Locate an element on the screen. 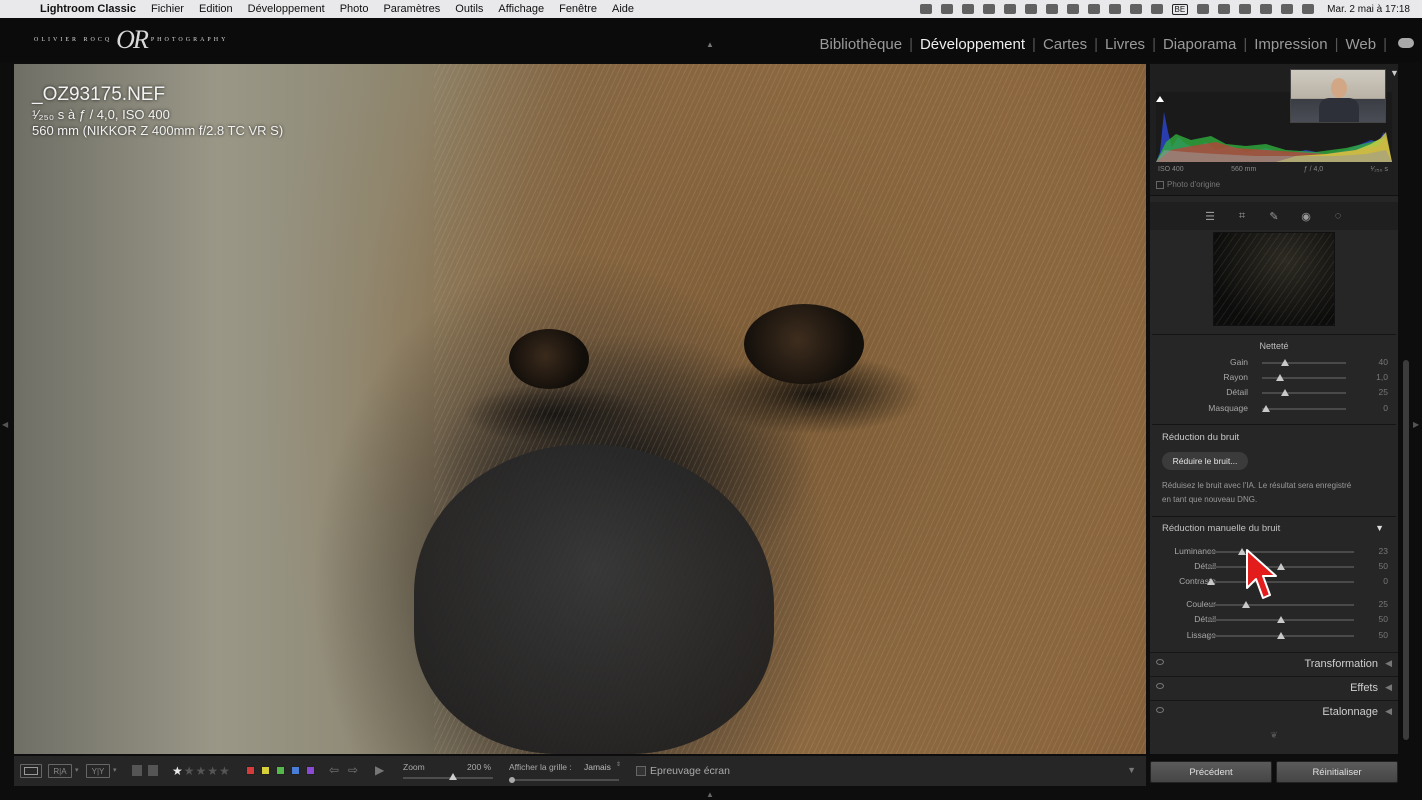 This screenshot has height=800, width=1422. image-icon is located at coordinates (1093, 9).